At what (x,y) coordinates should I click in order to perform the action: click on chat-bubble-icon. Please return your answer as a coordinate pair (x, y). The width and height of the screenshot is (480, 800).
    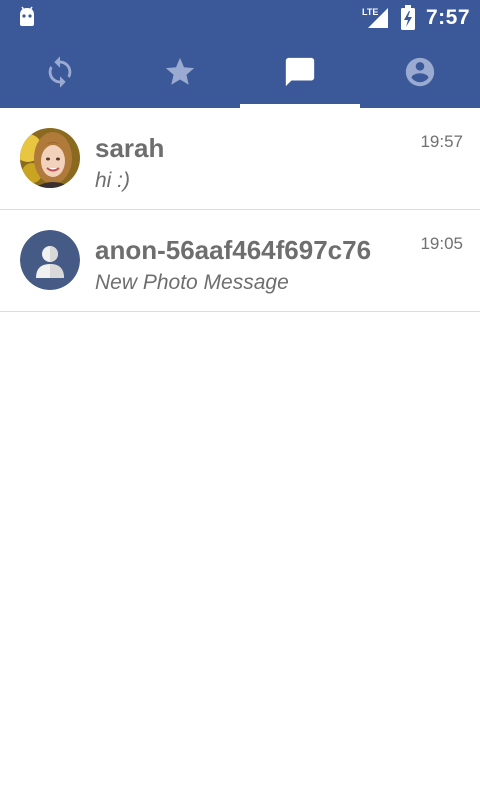
    Looking at the image, I should click on (300, 72).